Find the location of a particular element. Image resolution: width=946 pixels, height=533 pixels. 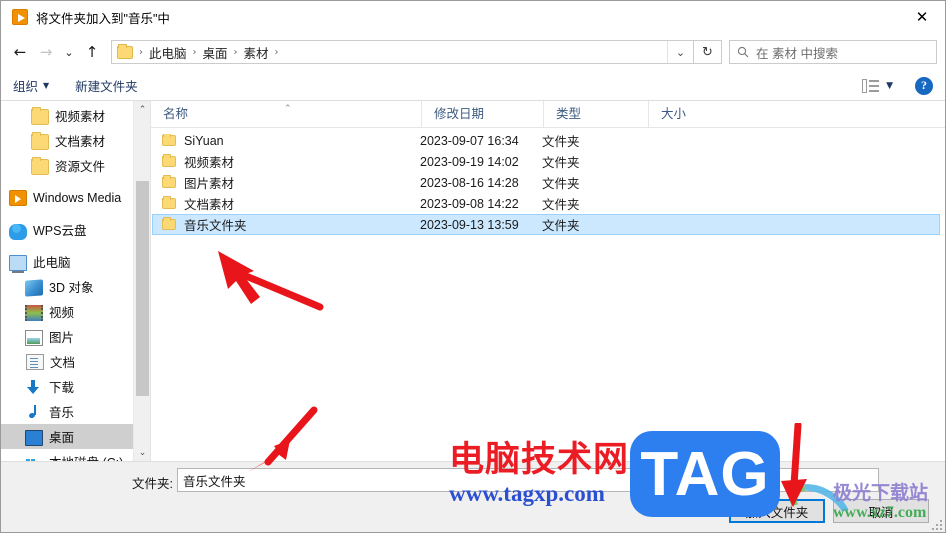

column-header-type: 类型 is located at coordinates (595, 114).